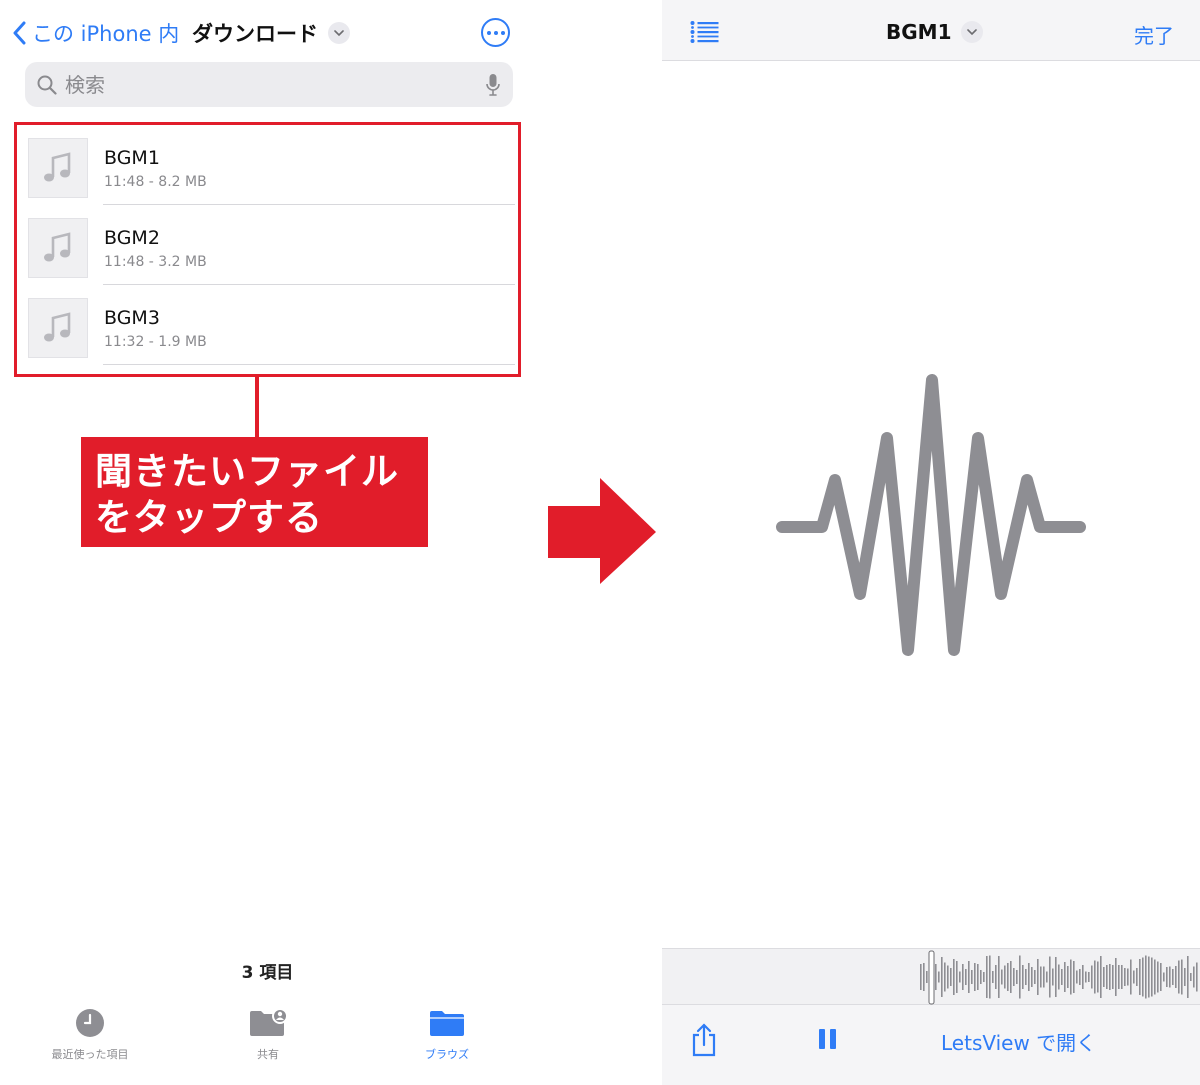  I want to click on file-name: BGM1, so click(132, 158).